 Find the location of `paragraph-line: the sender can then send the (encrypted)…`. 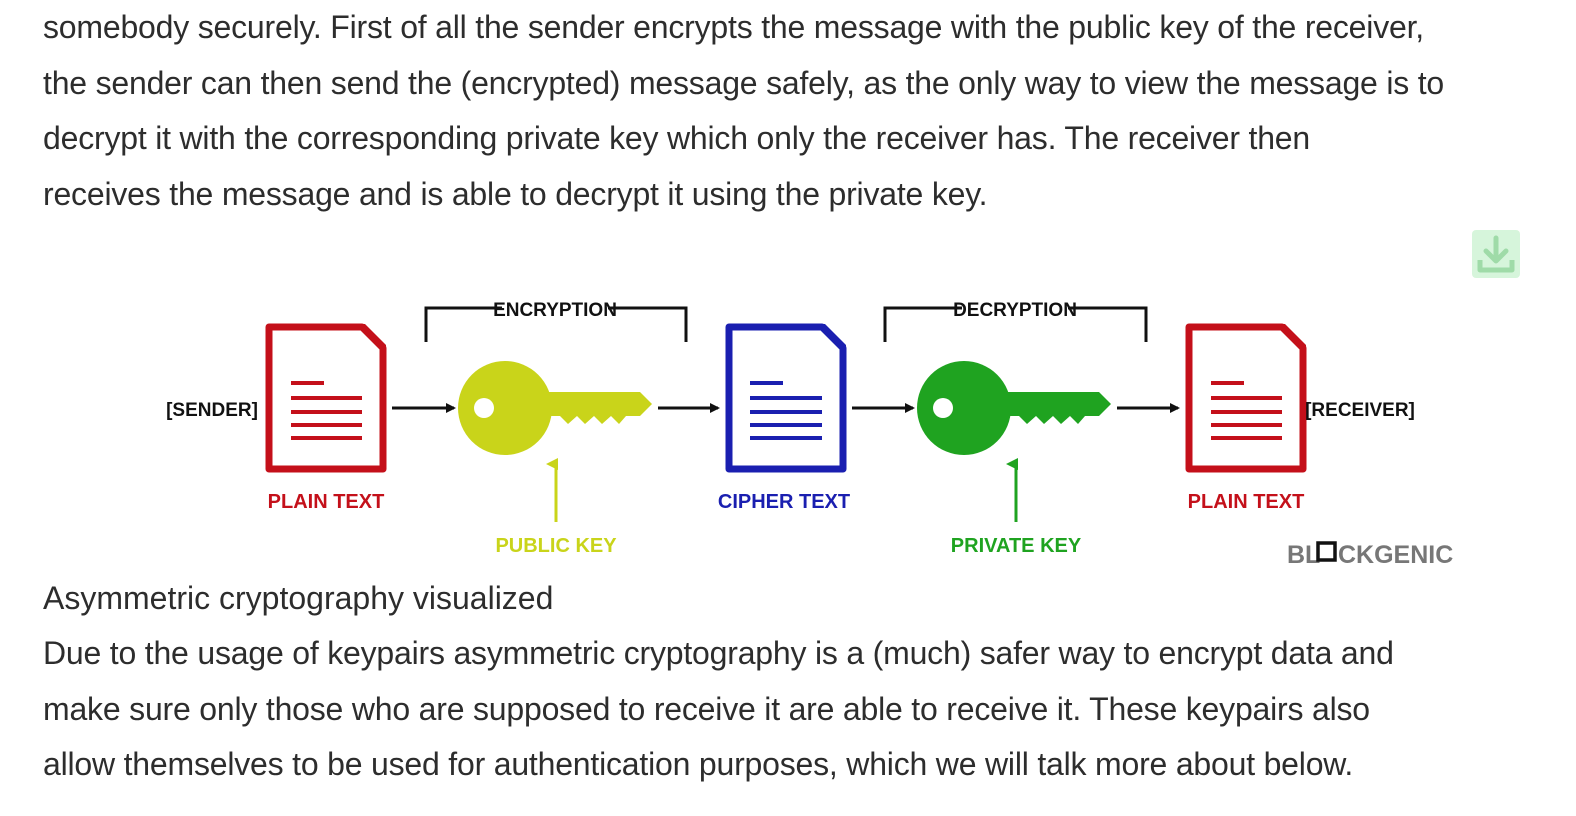

paragraph-line: the sender can then send the (encrypted)… is located at coordinates (744, 82).